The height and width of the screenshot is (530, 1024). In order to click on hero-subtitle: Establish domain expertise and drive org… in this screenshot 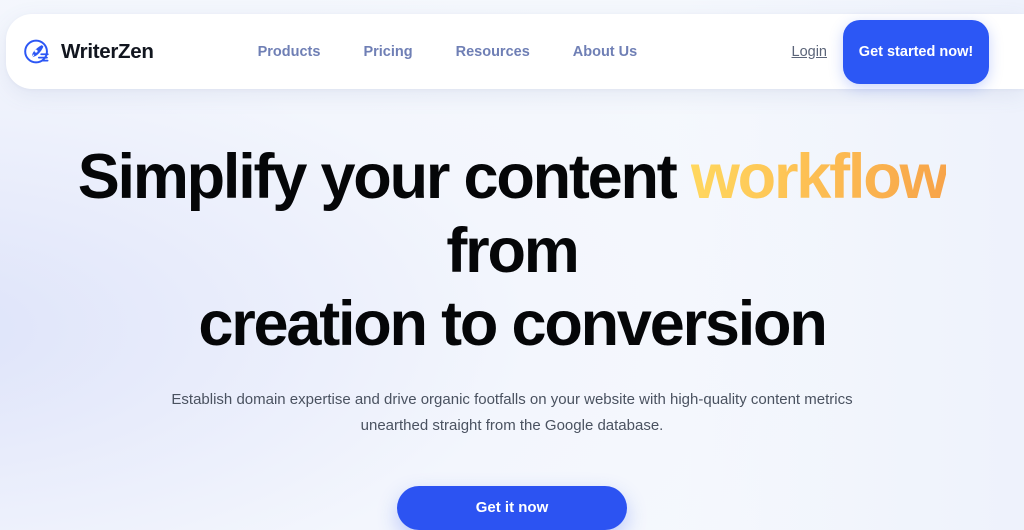, I will do `click(512, 413)`.